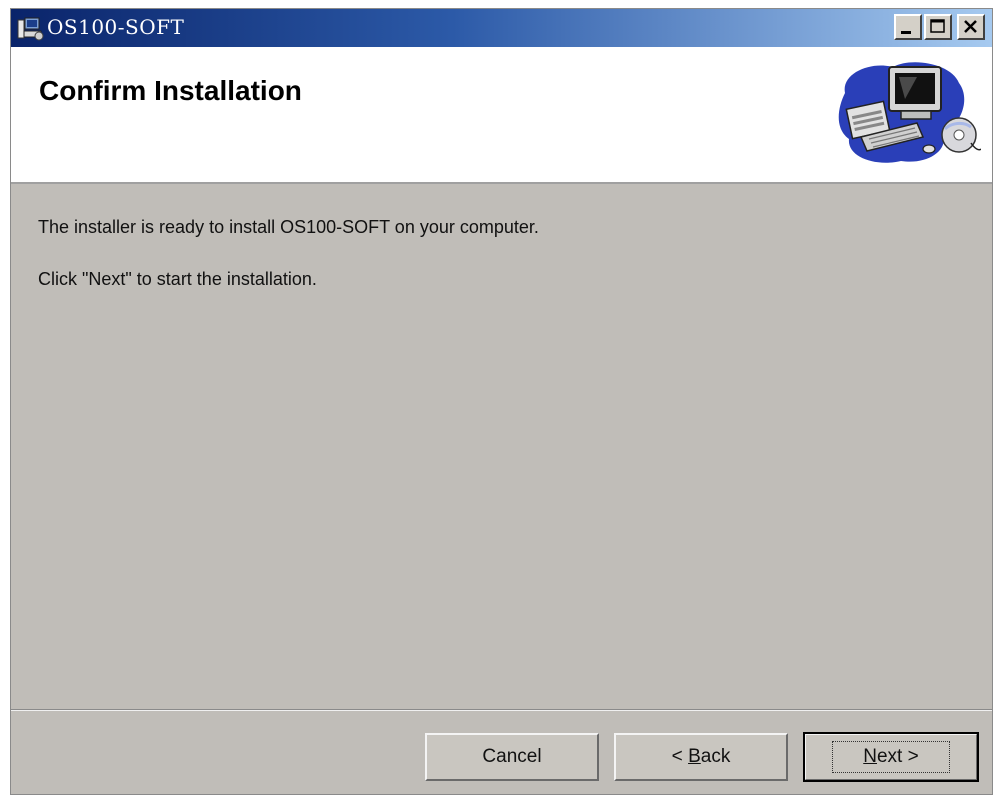  What do you see at coordinates (913, 756) in the screenshot?
I see `next-arrow-icon: >` at bounding box center [913, 756].